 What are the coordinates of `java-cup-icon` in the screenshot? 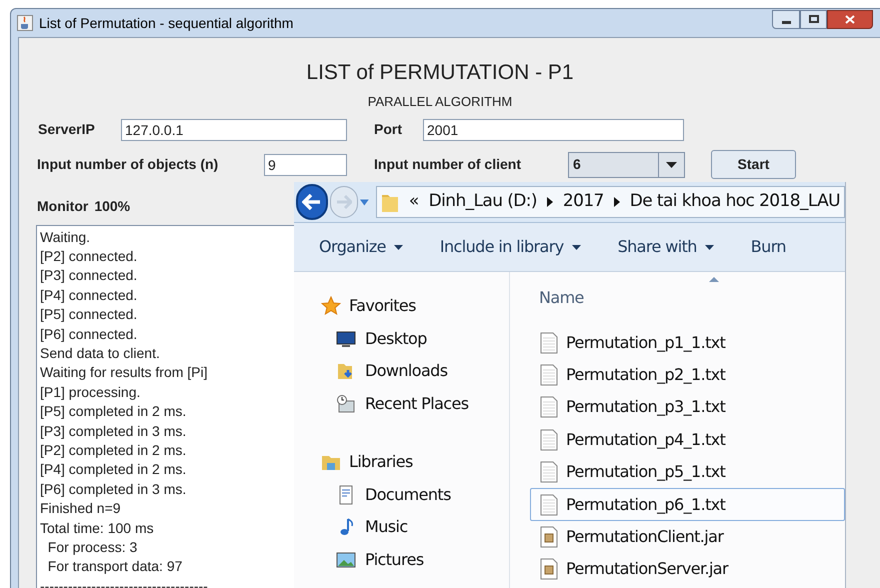 It's located at (25, 23).